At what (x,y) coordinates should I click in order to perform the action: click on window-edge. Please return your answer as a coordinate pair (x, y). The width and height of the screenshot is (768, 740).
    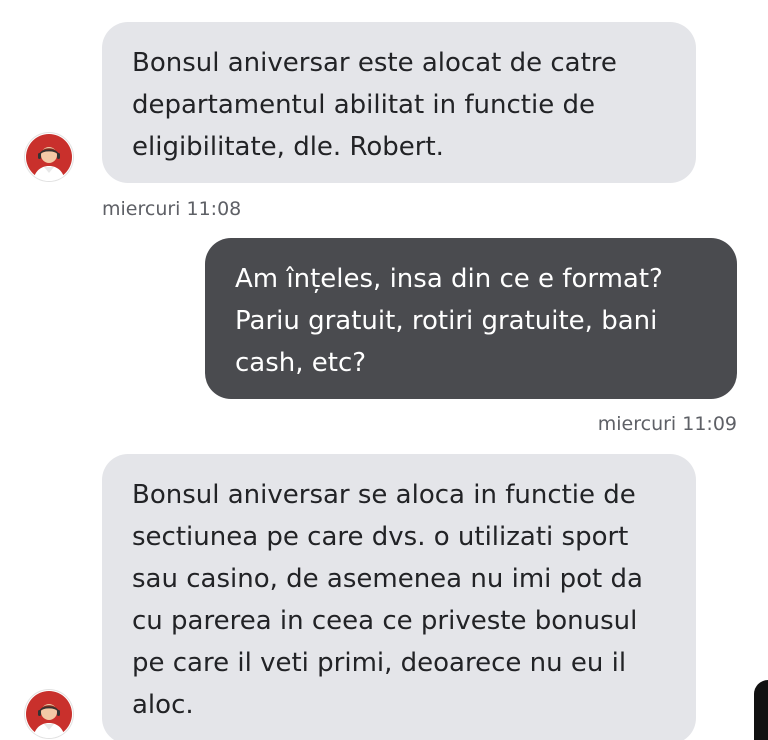
    Looking at the image, I should click on (761, 710).